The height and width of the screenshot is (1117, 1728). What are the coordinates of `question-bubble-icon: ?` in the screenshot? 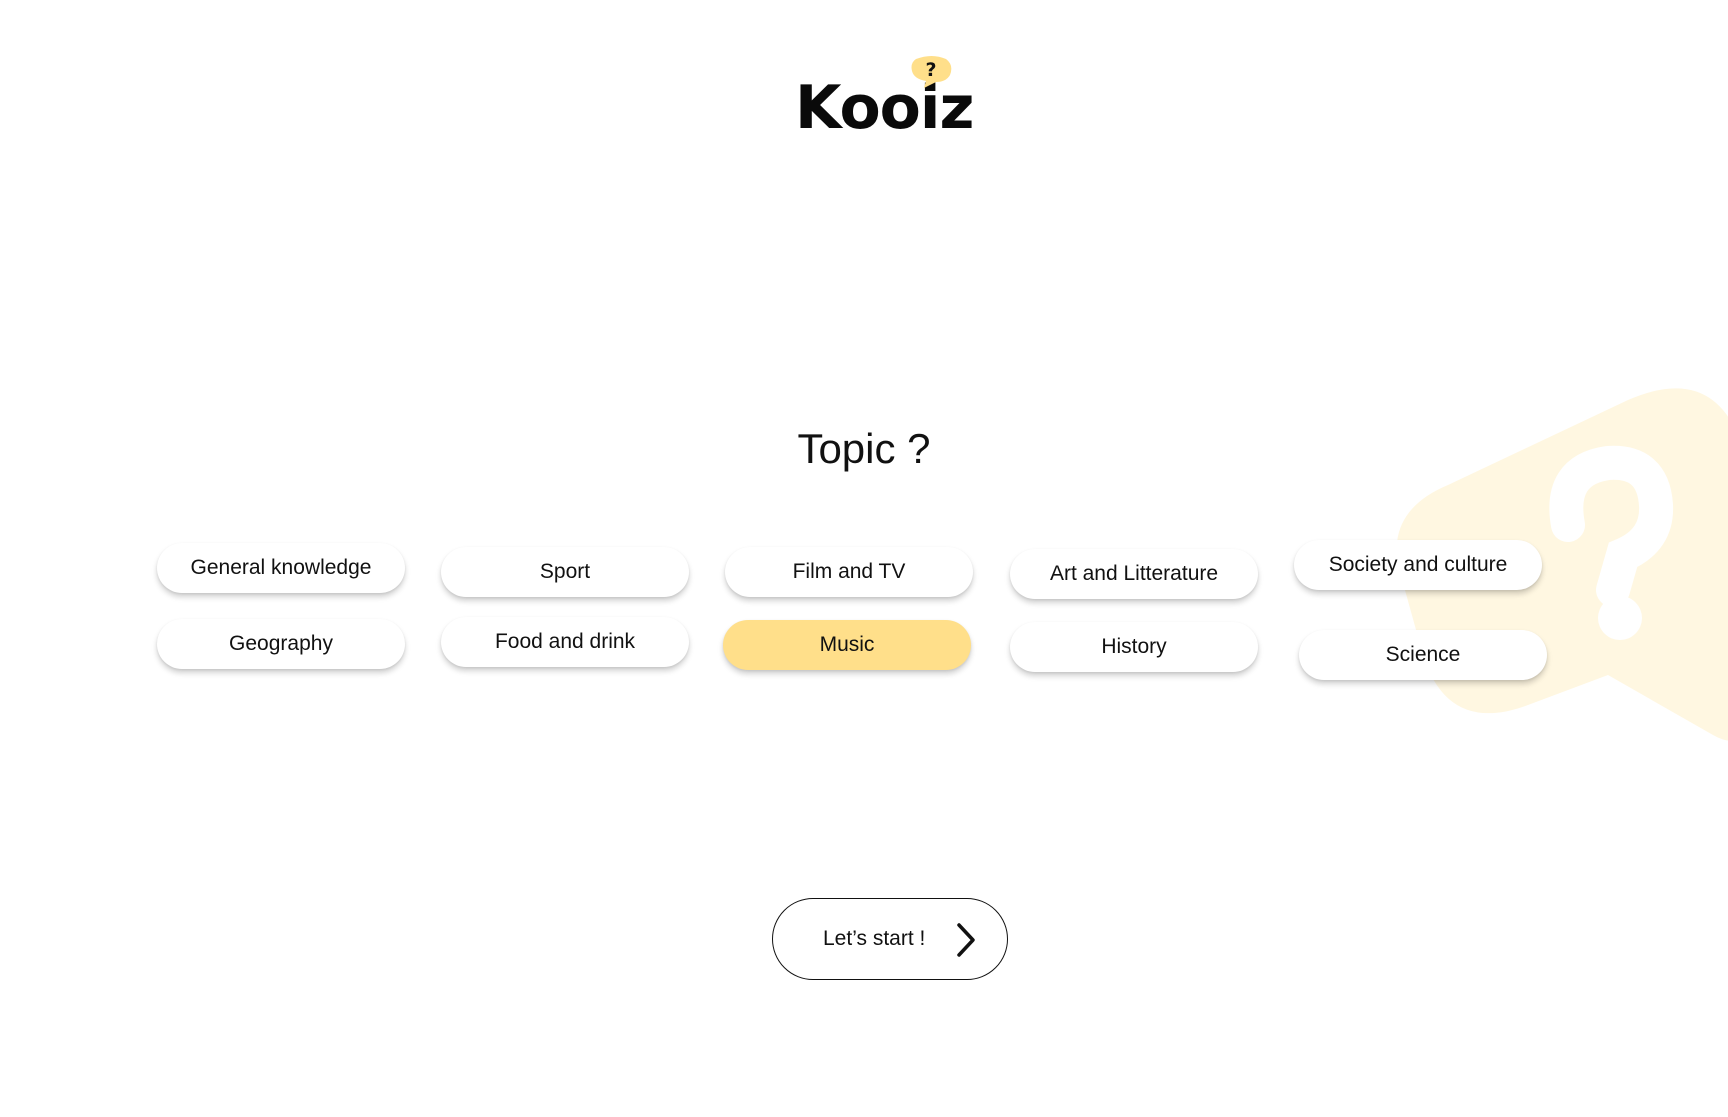 It's located at (931, 72).